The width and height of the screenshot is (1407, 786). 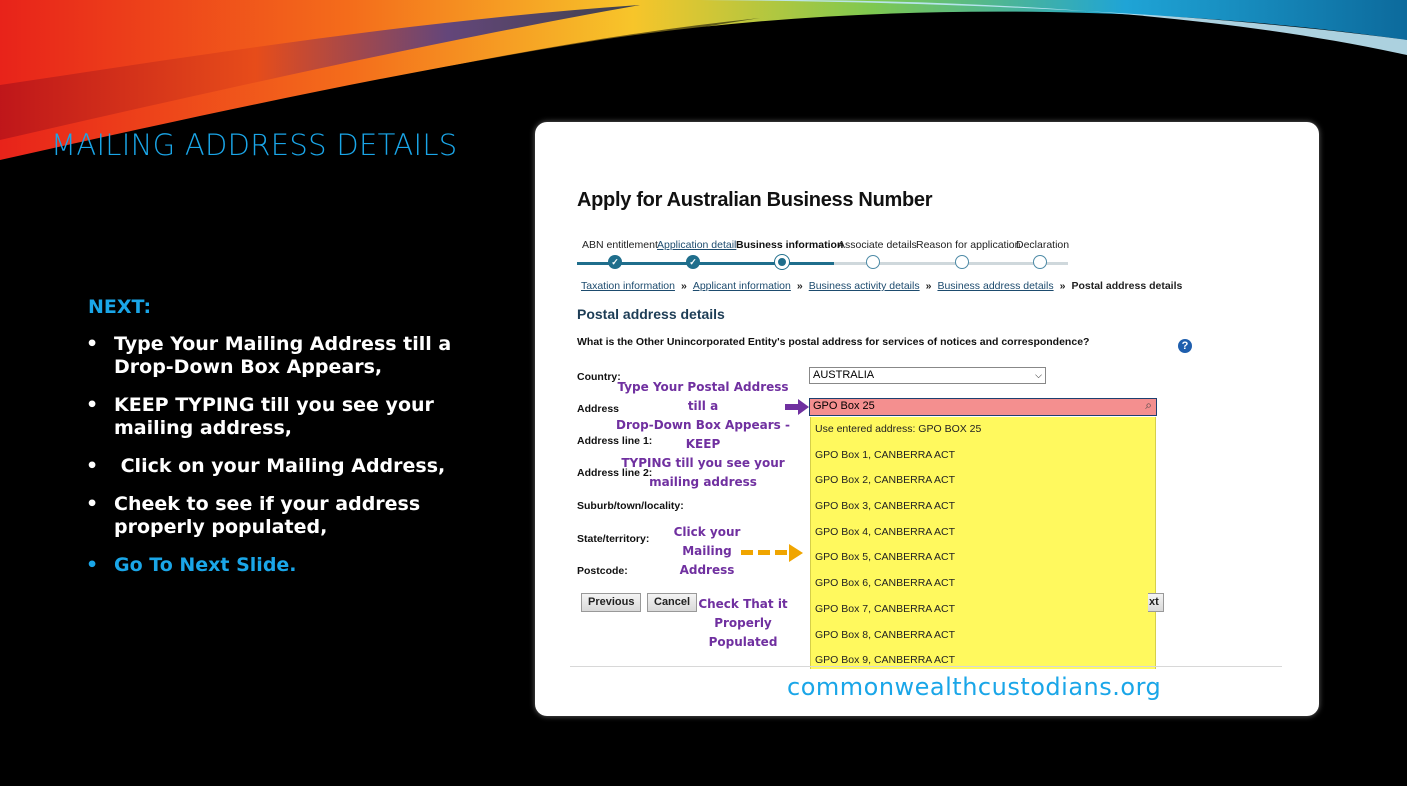 I want to click on website-url: commonwealthcustodians.org, so click(x=974, y=687).